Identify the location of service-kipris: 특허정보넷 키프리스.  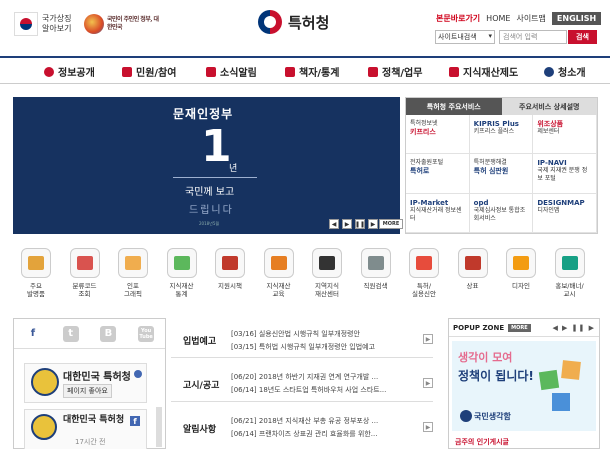
(438, 135).